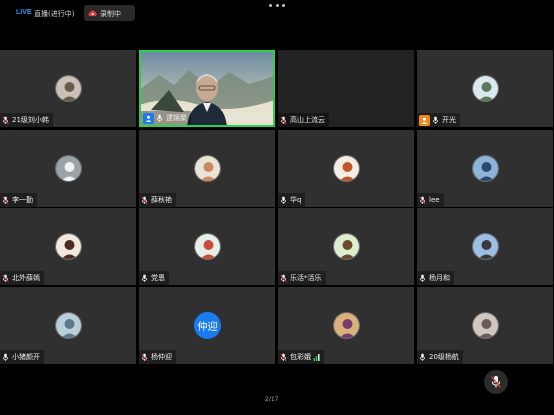 Image resolution: width=554 pixels, height=415 pixels. I want to click on live-badge: LIVE, so click(24, 12).